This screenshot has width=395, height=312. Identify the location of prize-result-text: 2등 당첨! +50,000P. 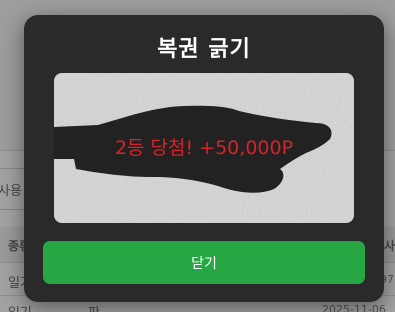
(204, 148).